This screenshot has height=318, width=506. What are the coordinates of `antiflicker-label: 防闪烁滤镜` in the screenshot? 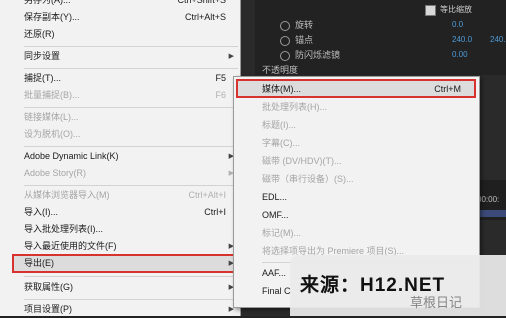 It's located at (318, 55).